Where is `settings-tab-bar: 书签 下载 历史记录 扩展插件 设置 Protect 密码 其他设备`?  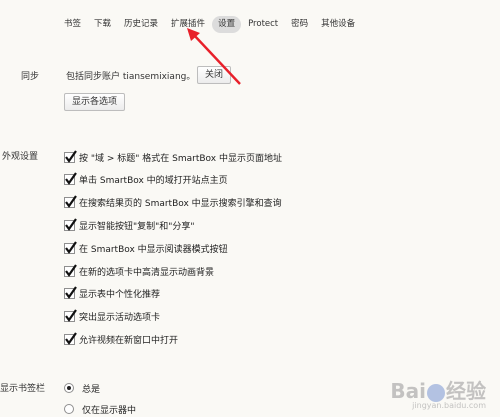 settings-tab-bar: 书签 下载 历史记录 扩展插件 设置 Protect 密码 其他设备 is located at coordinates (210, 24).